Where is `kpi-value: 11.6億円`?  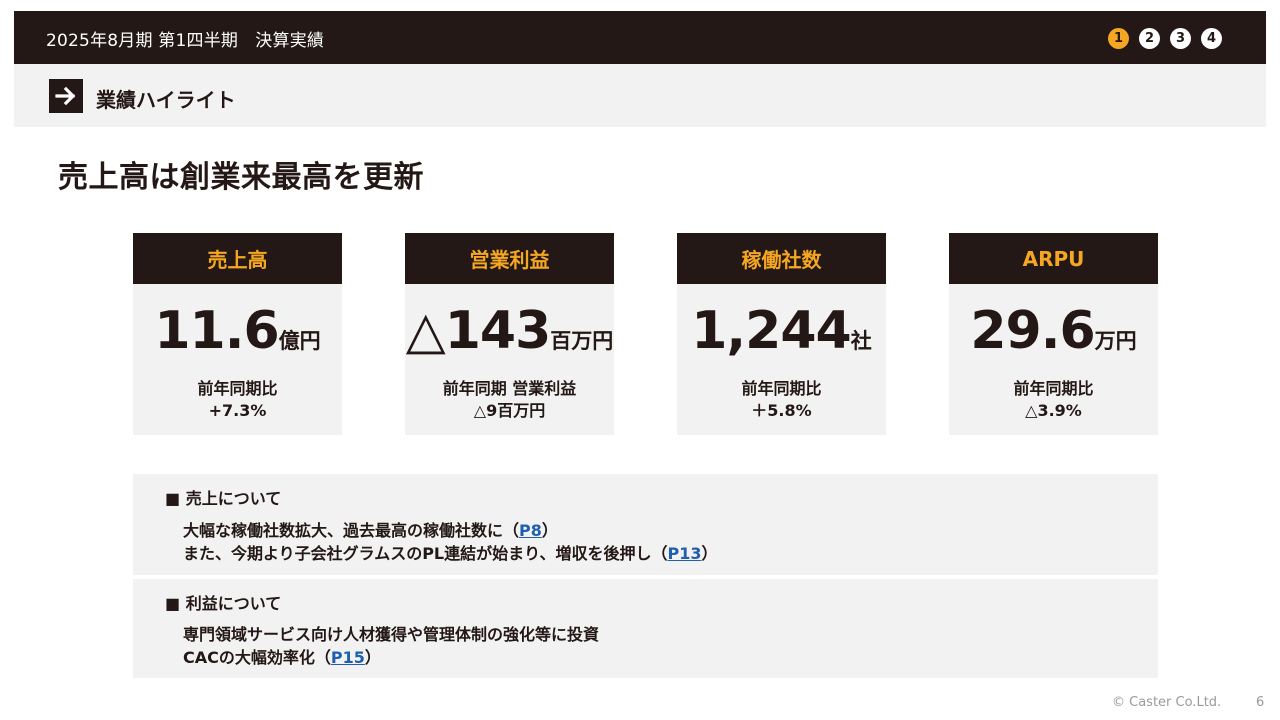 kpi-value: 11.6億円 is located at coordinates (237, 331).